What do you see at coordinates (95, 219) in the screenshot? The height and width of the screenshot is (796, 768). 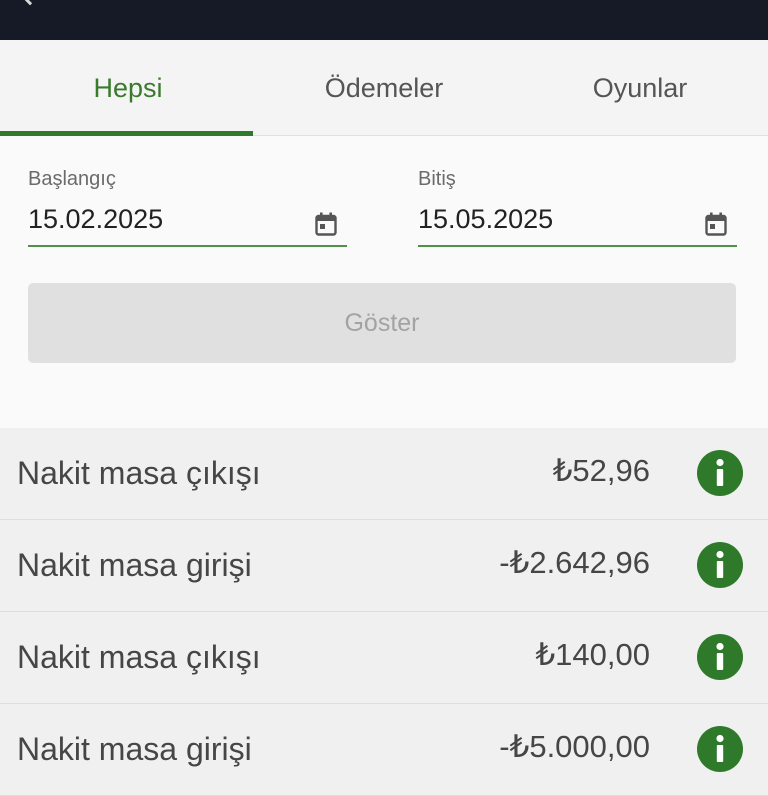 I see `start-date-value: 15.02.2025` at bounding box center [95, 219].